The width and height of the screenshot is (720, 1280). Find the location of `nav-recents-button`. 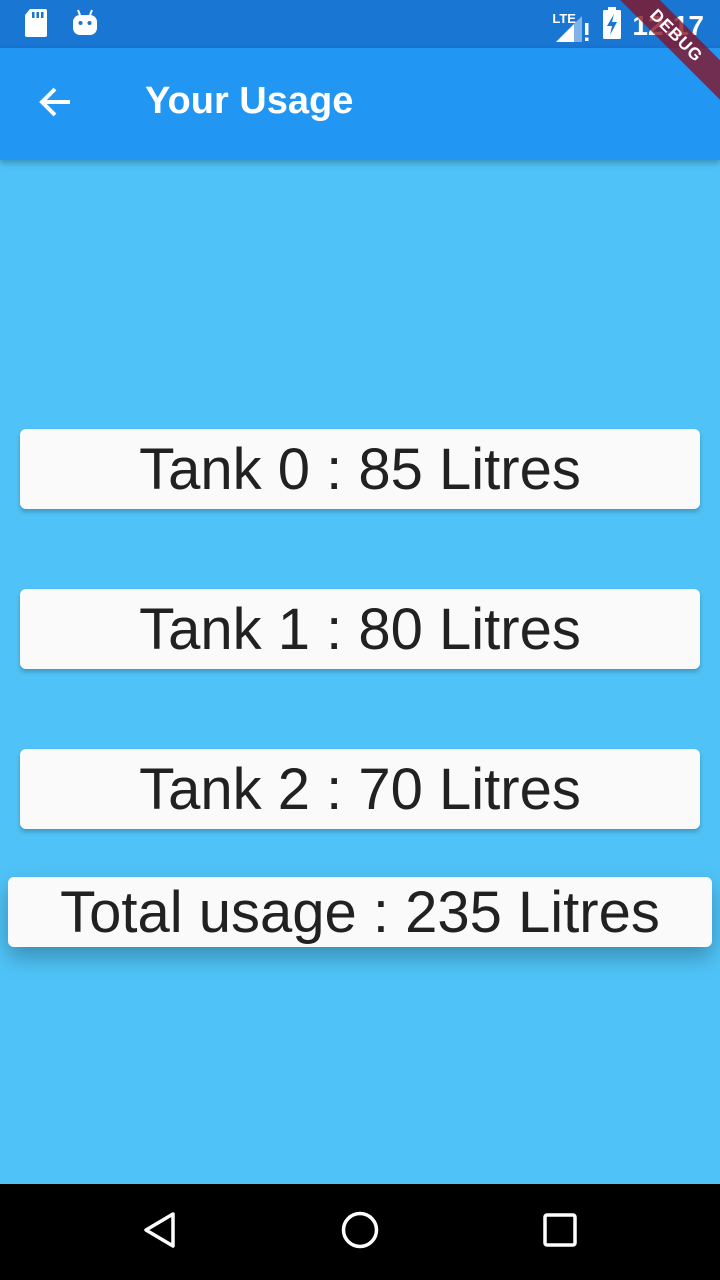

nav-recents-button is located at coordinates (560, 1232).